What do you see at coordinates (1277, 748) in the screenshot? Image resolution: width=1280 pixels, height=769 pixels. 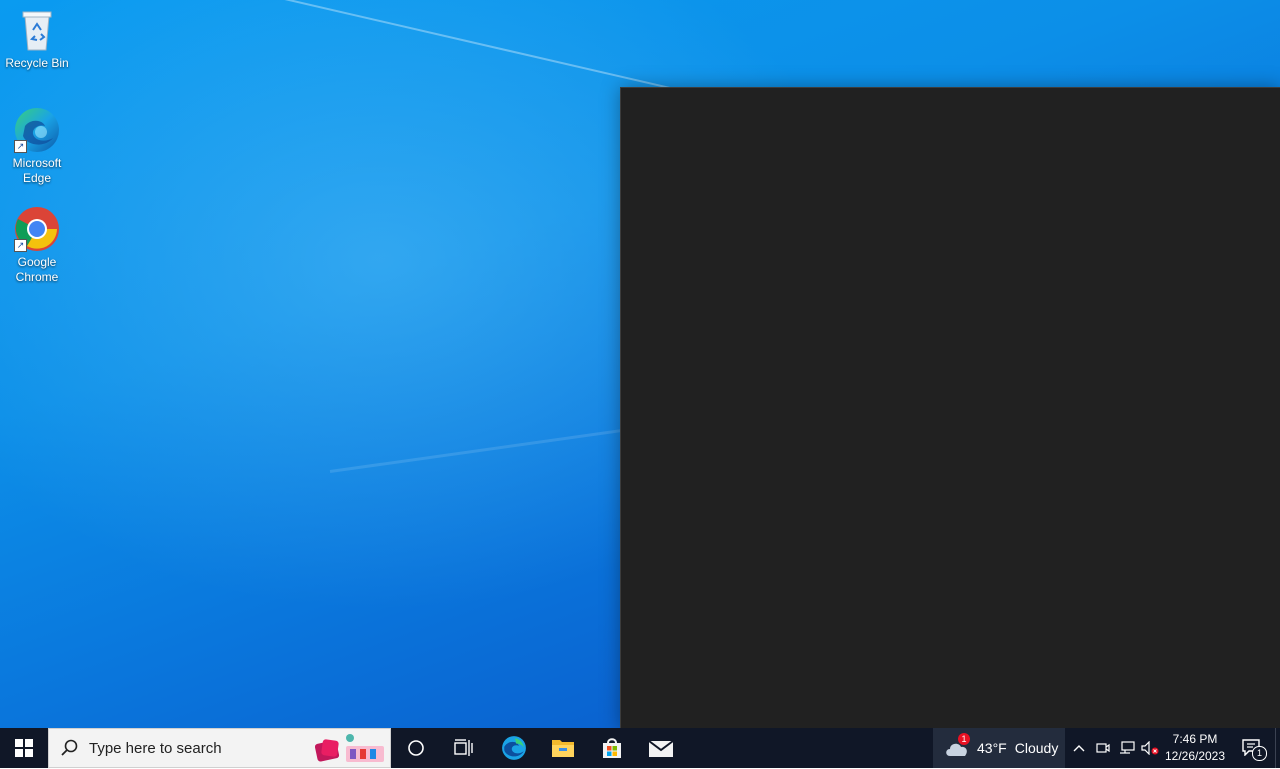 I see `show-desktop-button` at bounding box center [1277, 748].